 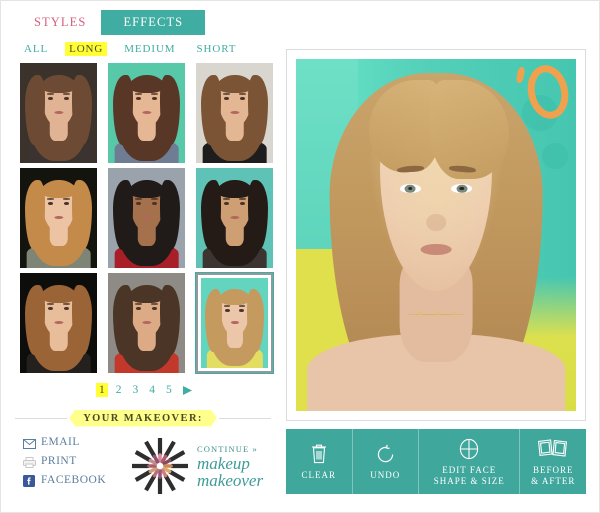 I want to click on trash-icon, so click(x=319, y=454).